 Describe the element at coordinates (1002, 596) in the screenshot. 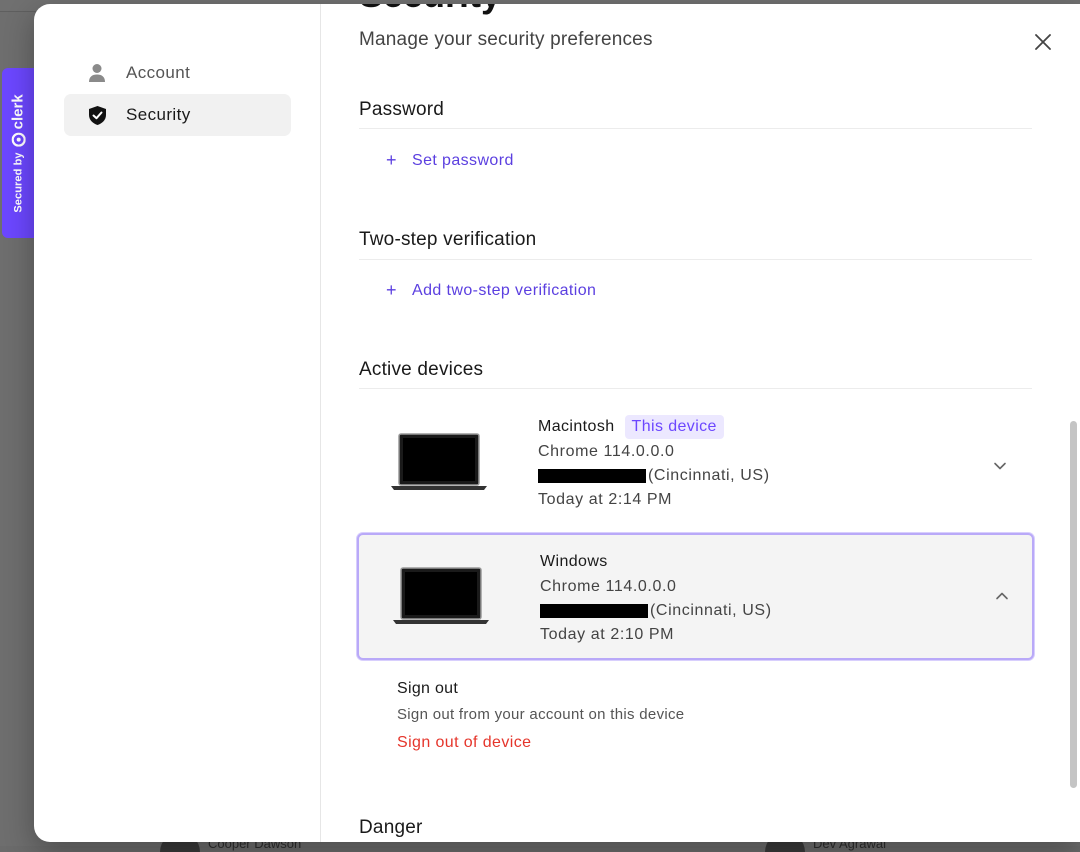

I see `chevron-up-icon` at that location.